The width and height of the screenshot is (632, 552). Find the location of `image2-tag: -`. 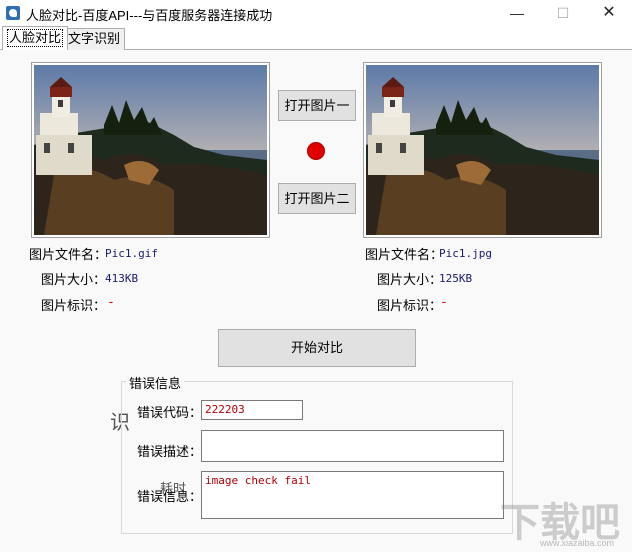

image2-tag: - is located at coordinates (444, 302).